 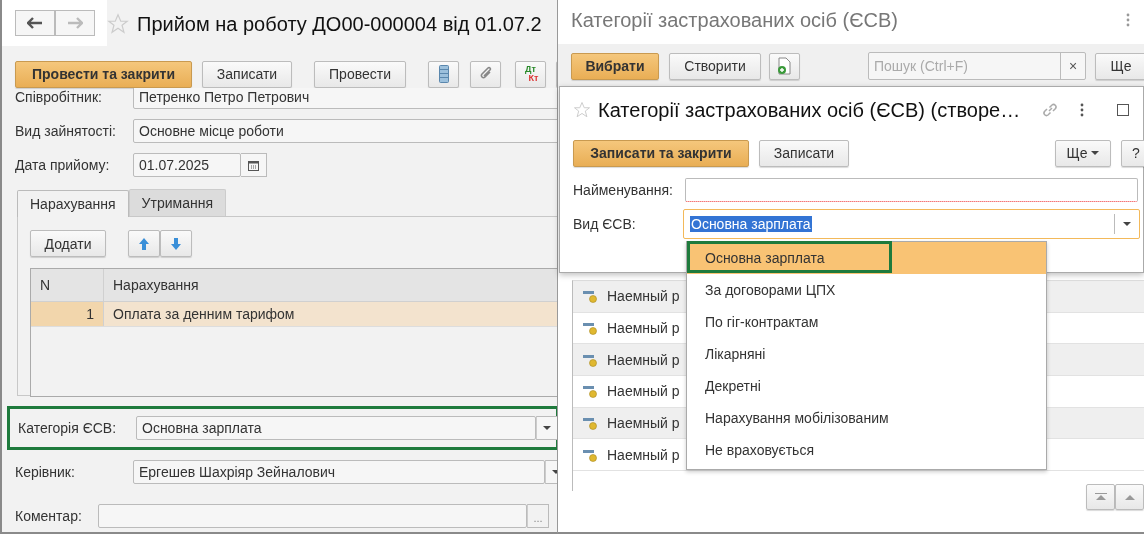 I want to click on help-button: ?, so click(x=1132, y=153).